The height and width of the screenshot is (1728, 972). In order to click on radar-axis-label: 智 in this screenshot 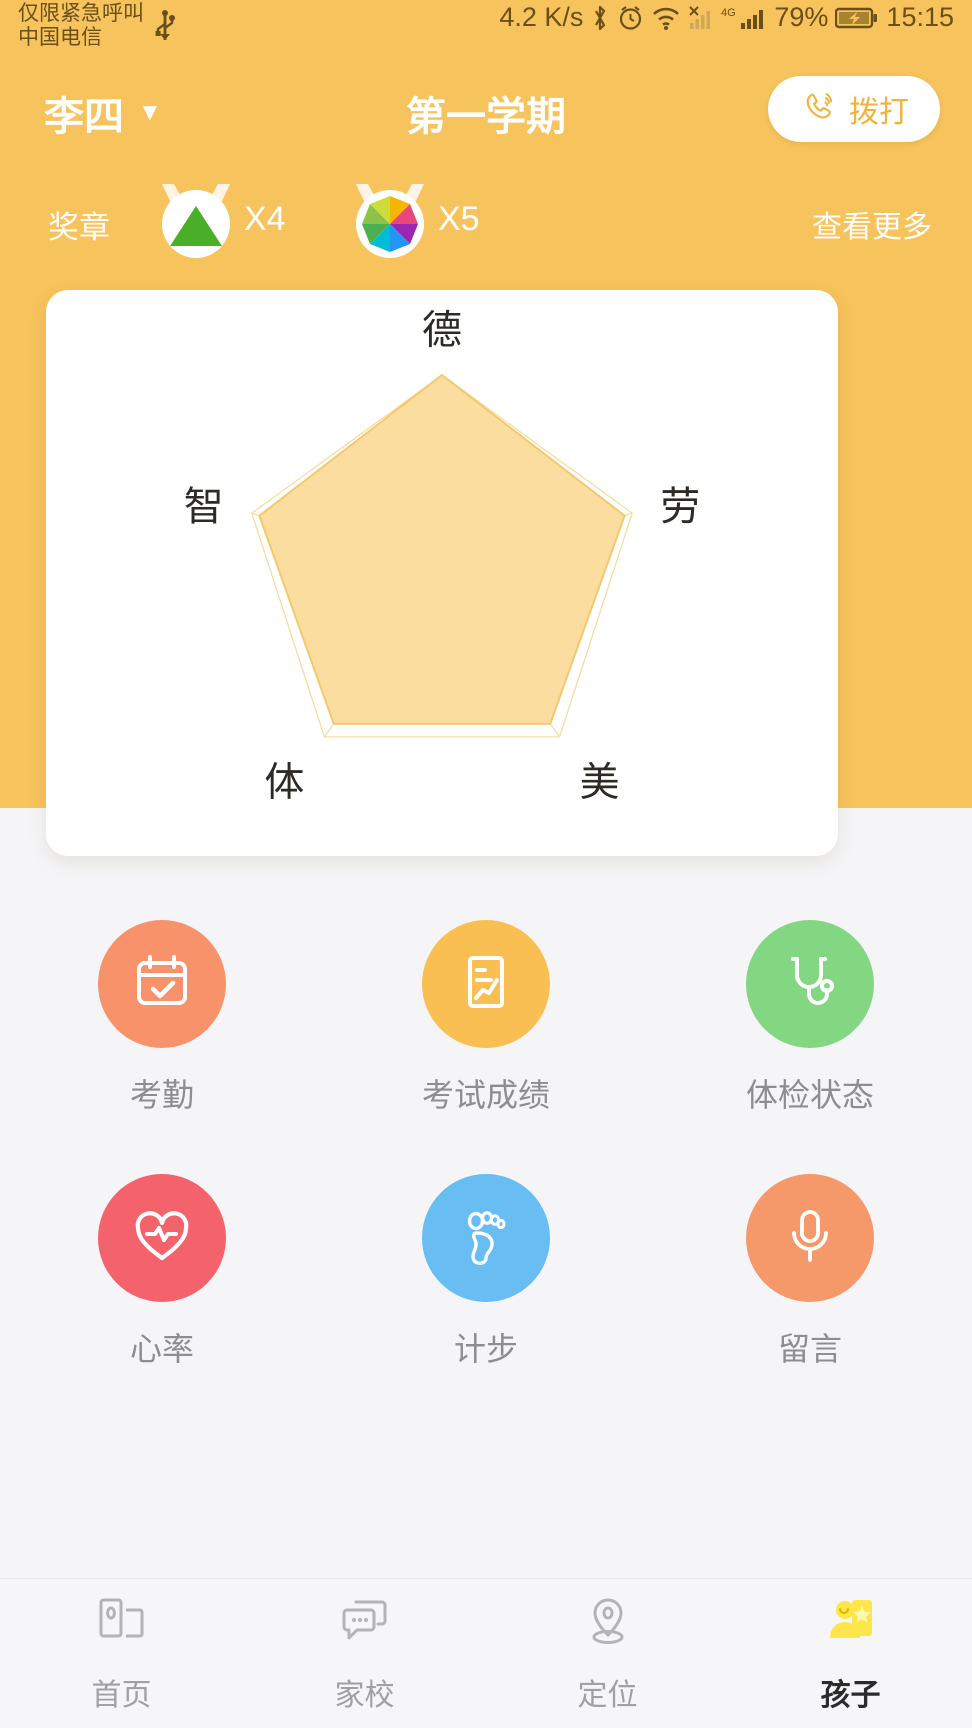, I will do `click(204, 507)`.